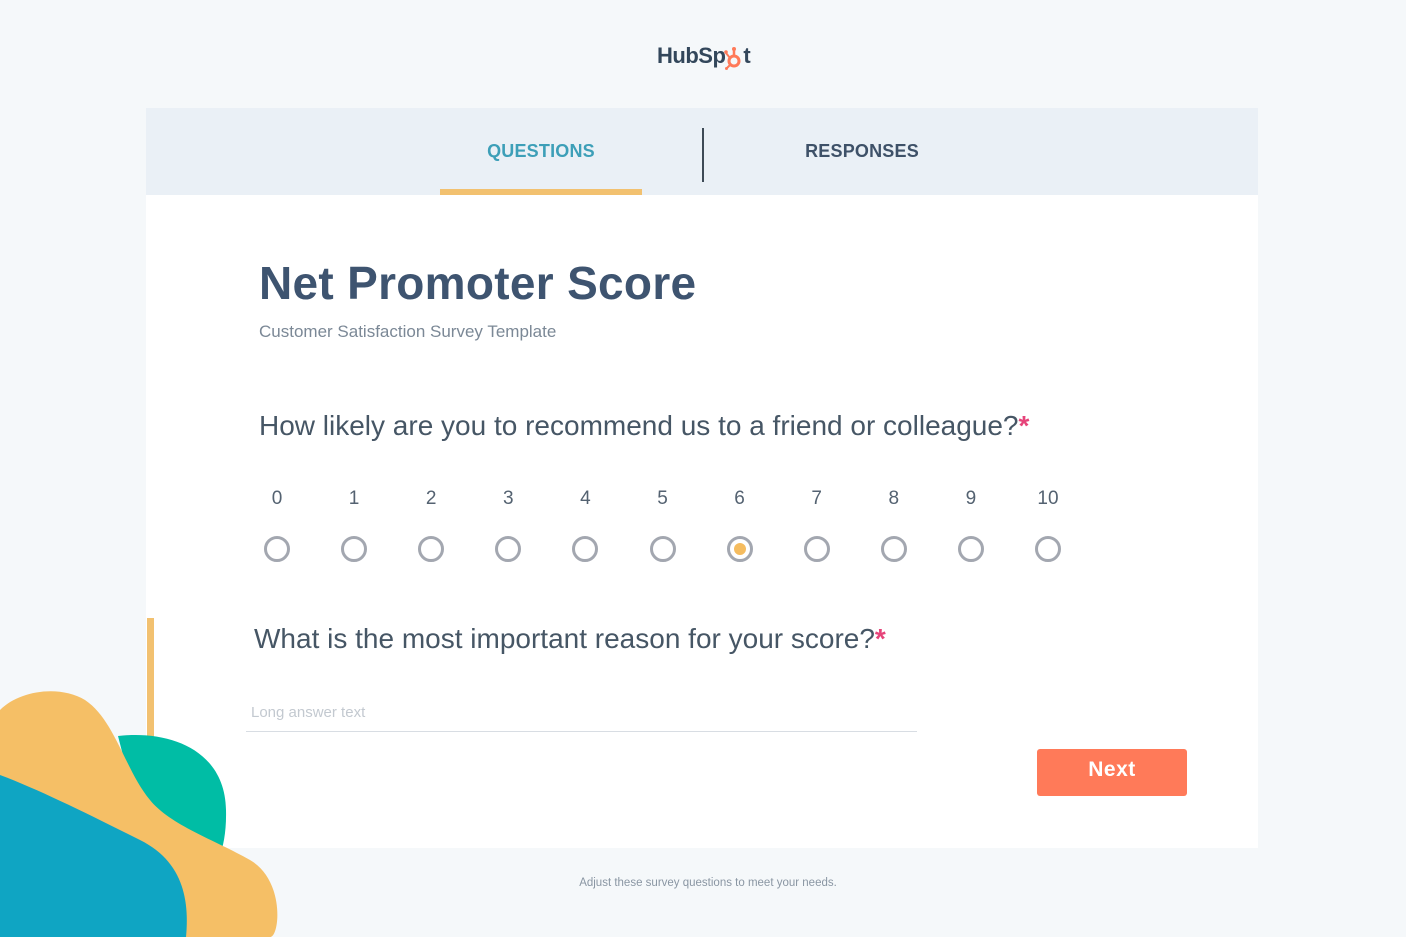 The image size is (1406, 937). Describe the element at coordinates (508, 524) in the screenshot. I see `scale-option-3: 3` at that location.